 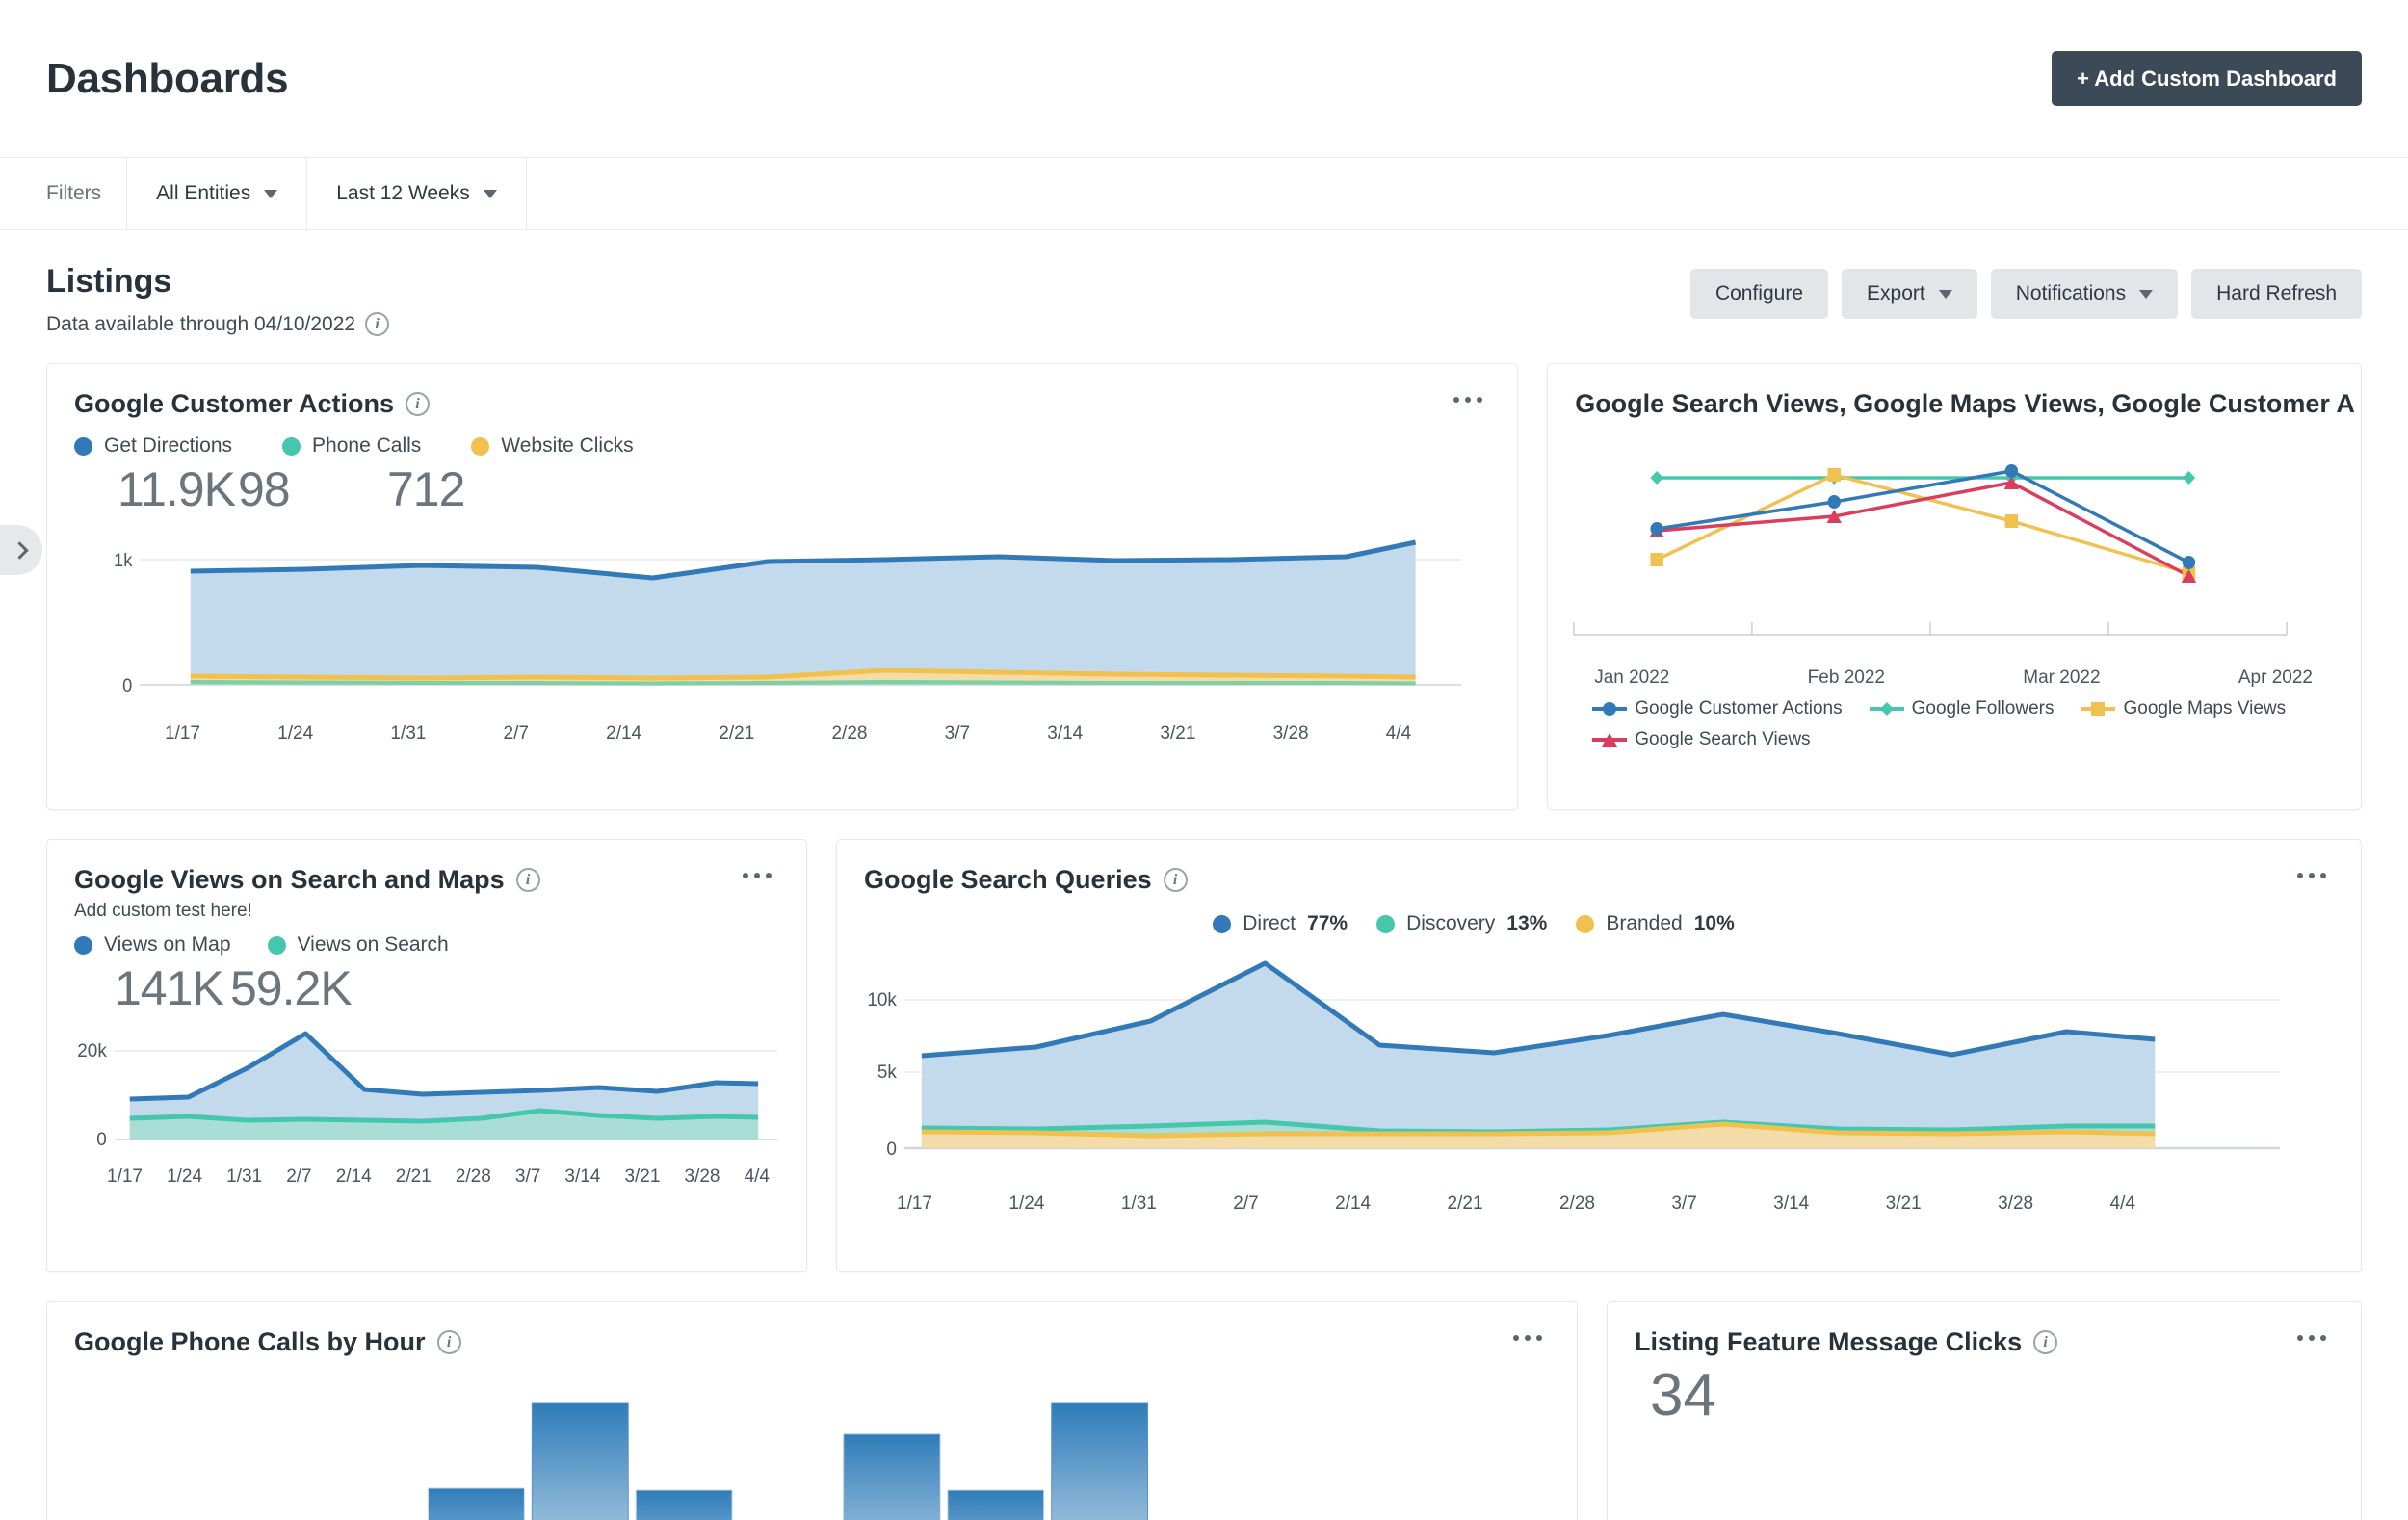 What do you see at coordinates (426, 1091) in the screenshot?
I see `views-search-maps-area-chart: 20k 0` at bounding box center [426, 1091].